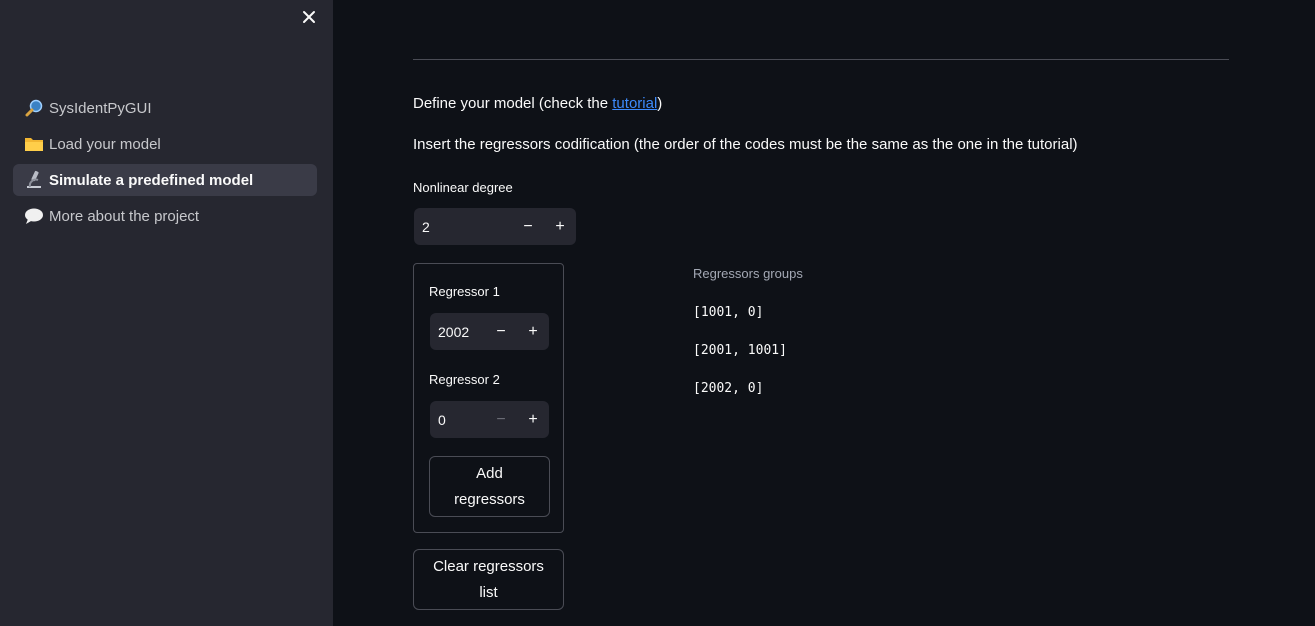  Describe the element at coordinates (489, 486) in the screenshot. I see `add-regressors-button: Add regressors` at that location.